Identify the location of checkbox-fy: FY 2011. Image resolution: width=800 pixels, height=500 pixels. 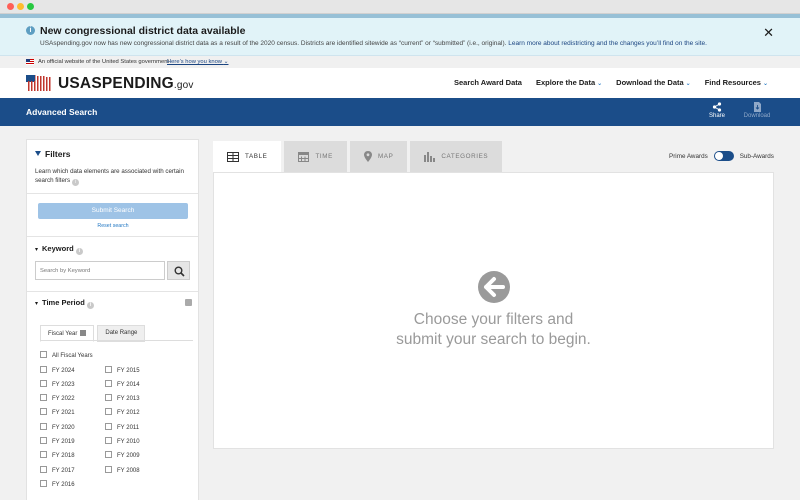
(122, 427).